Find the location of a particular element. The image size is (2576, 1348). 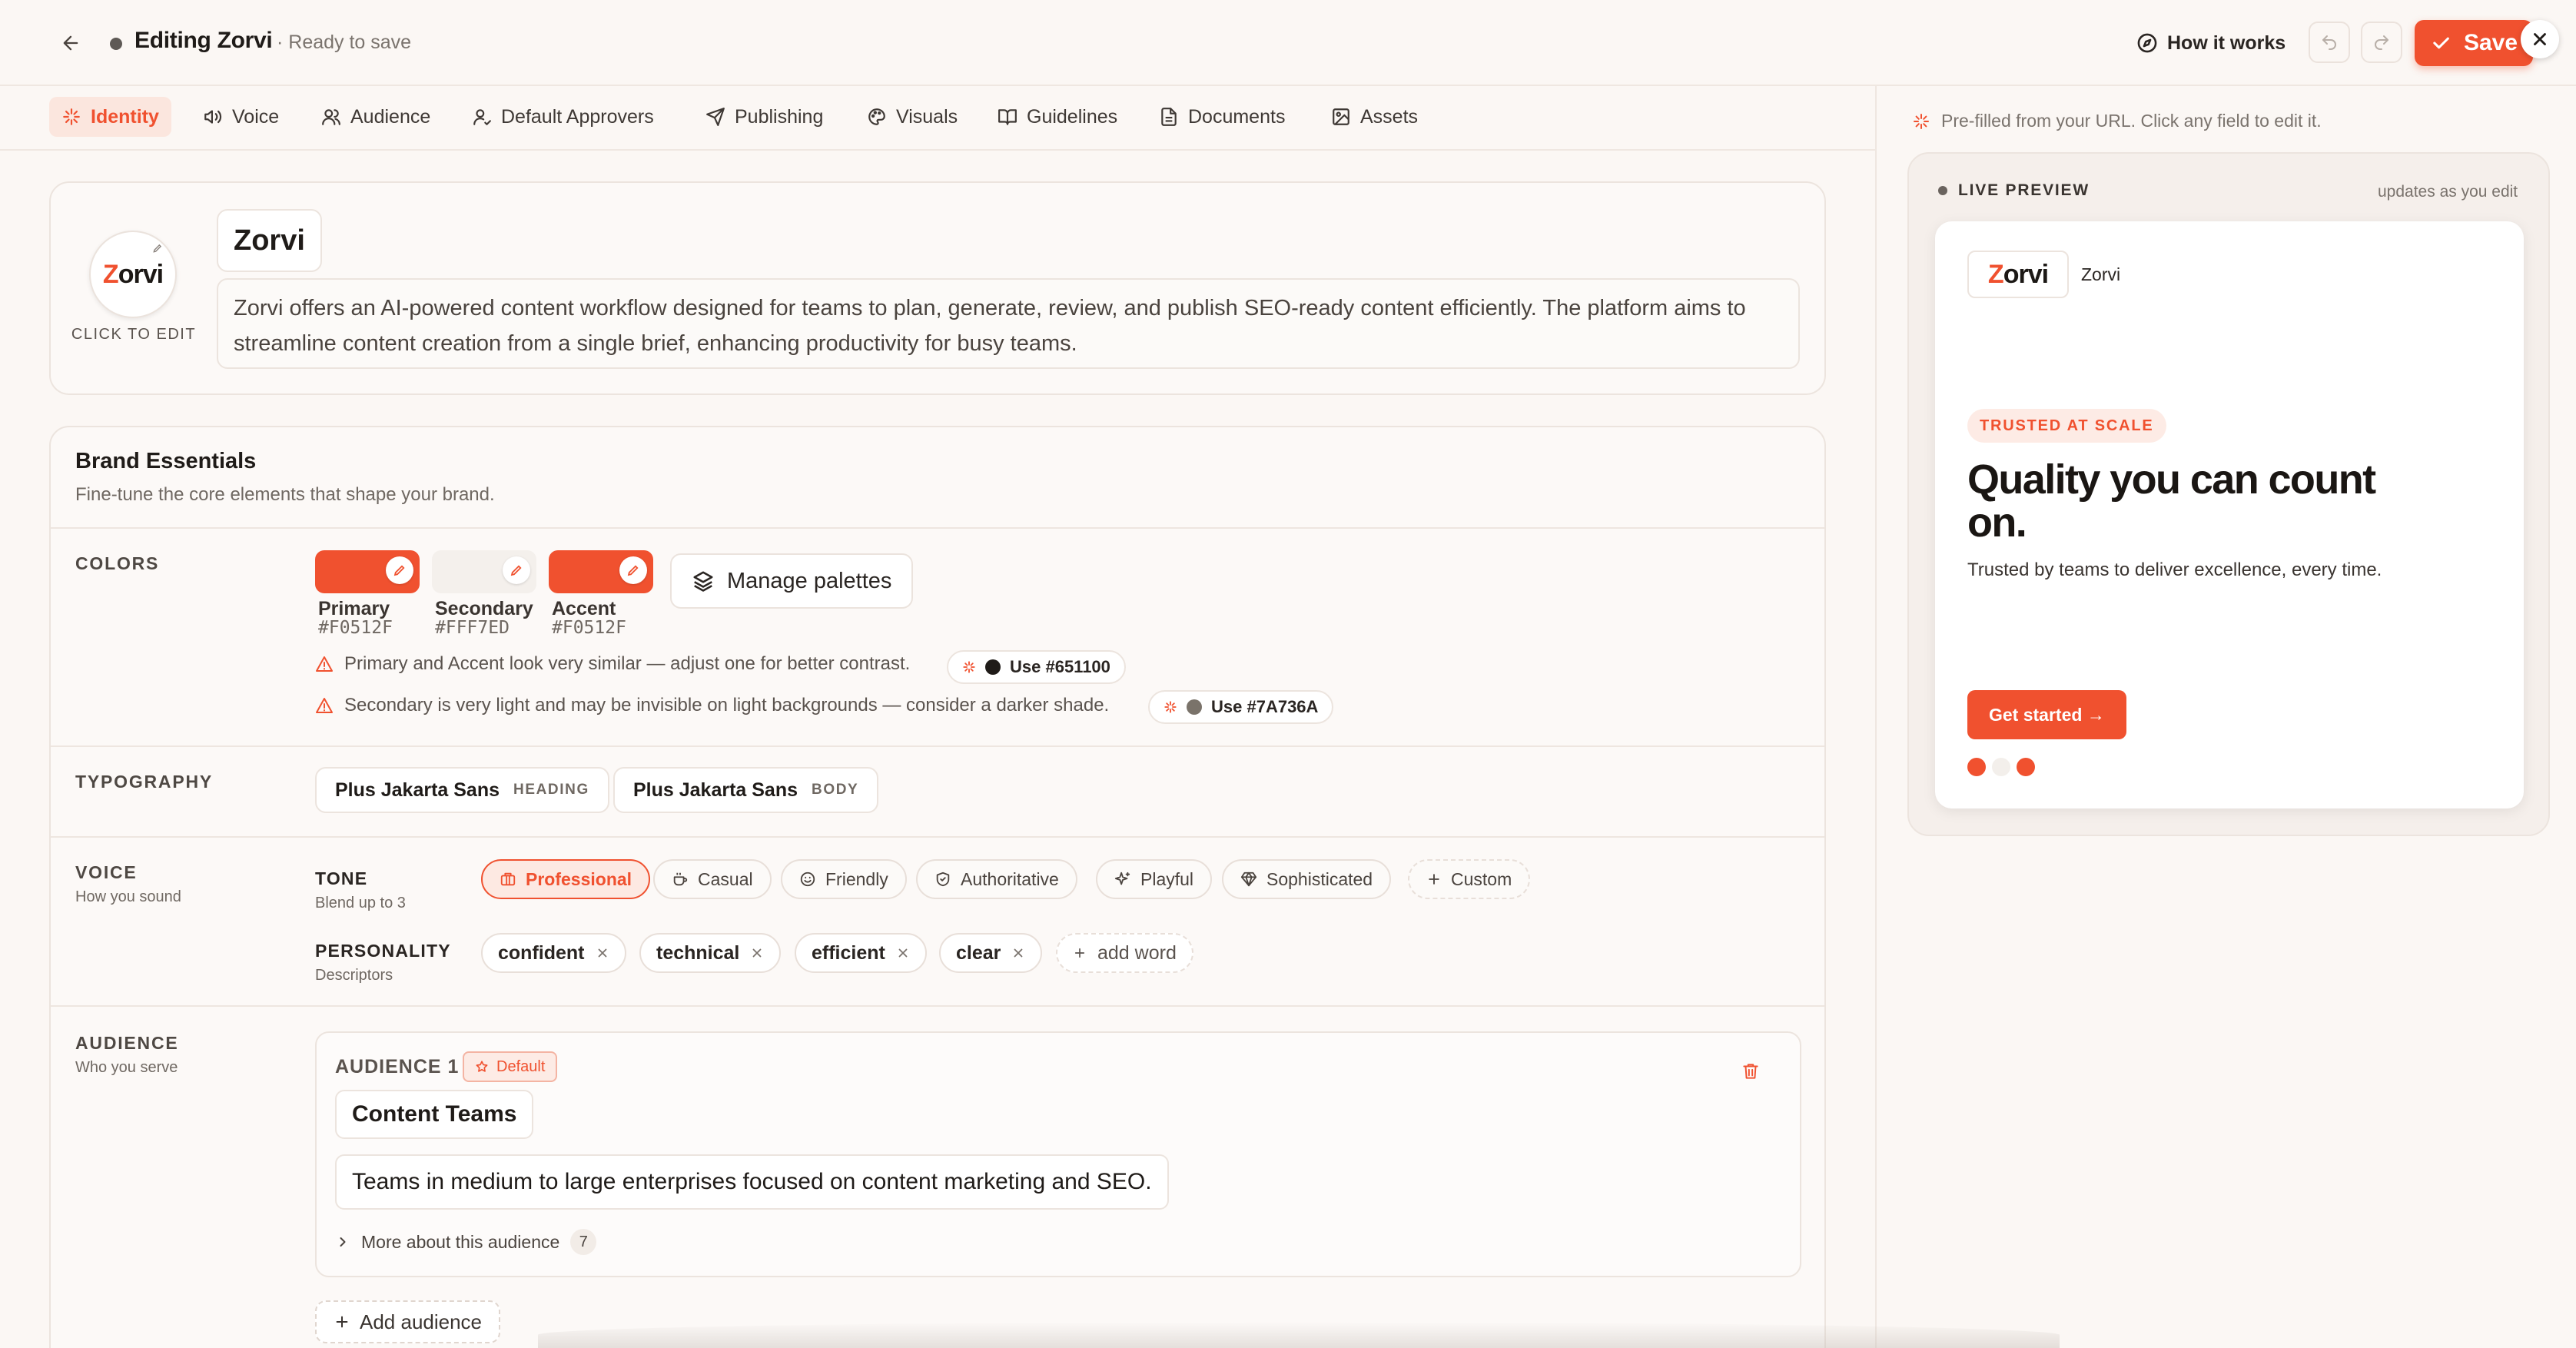

preview-cta-button: Get started → is located at coordinates (2046, 714).